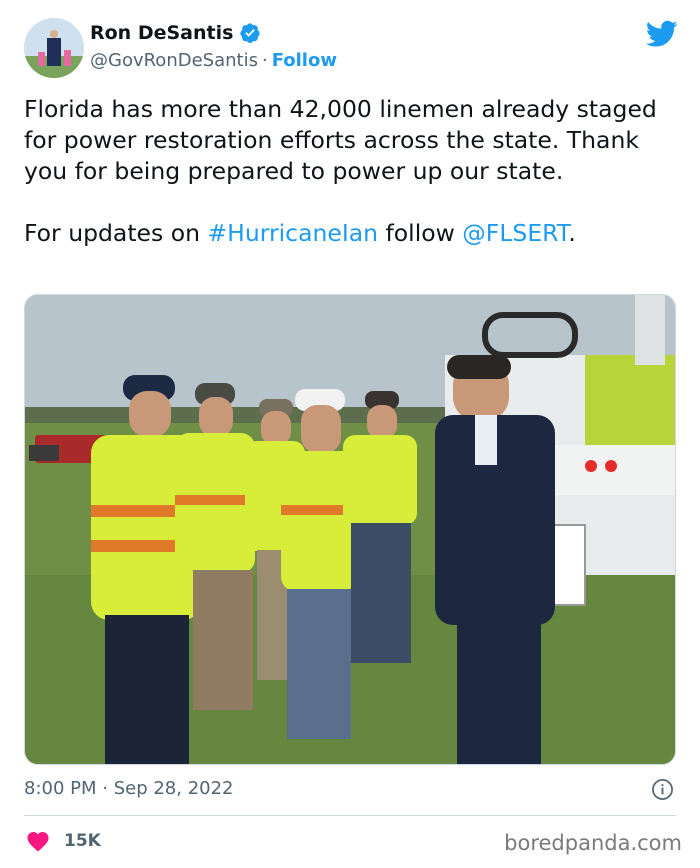  Describe the element at coordinates (129, 788) in the screenshot. I see `tweet-timestamp: 8:00 PM · Sep 28, 2022` at that location.